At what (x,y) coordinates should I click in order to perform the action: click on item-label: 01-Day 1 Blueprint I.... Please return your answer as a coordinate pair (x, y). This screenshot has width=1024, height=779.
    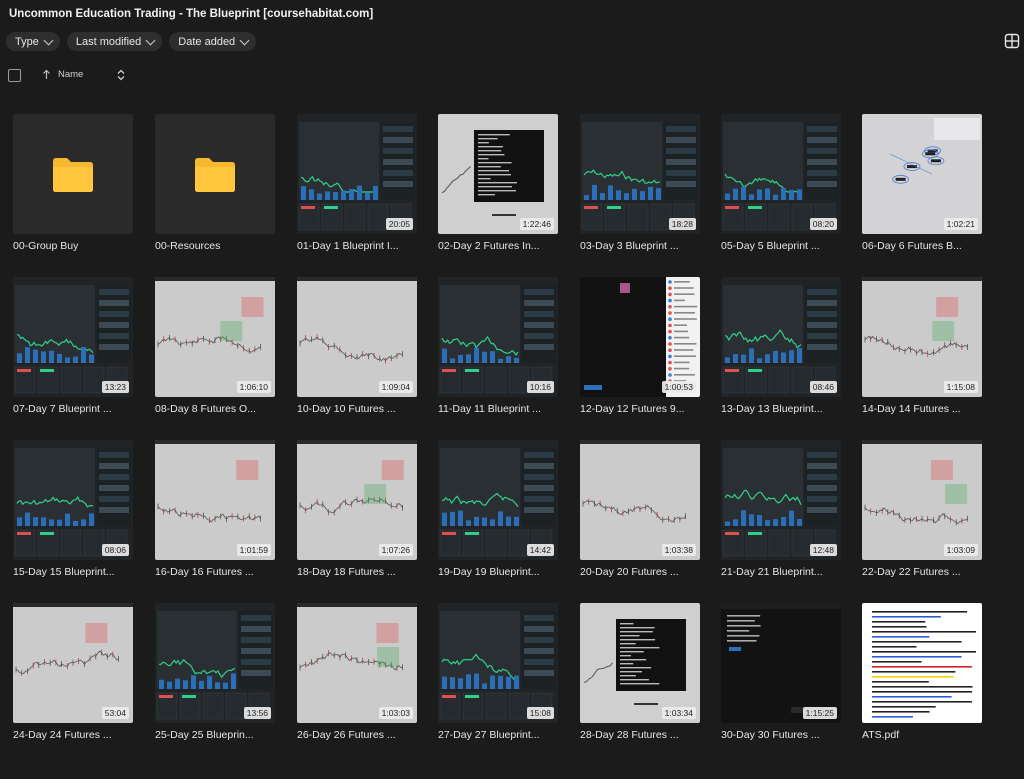
    Looking at the image, I should click on (348, 246).